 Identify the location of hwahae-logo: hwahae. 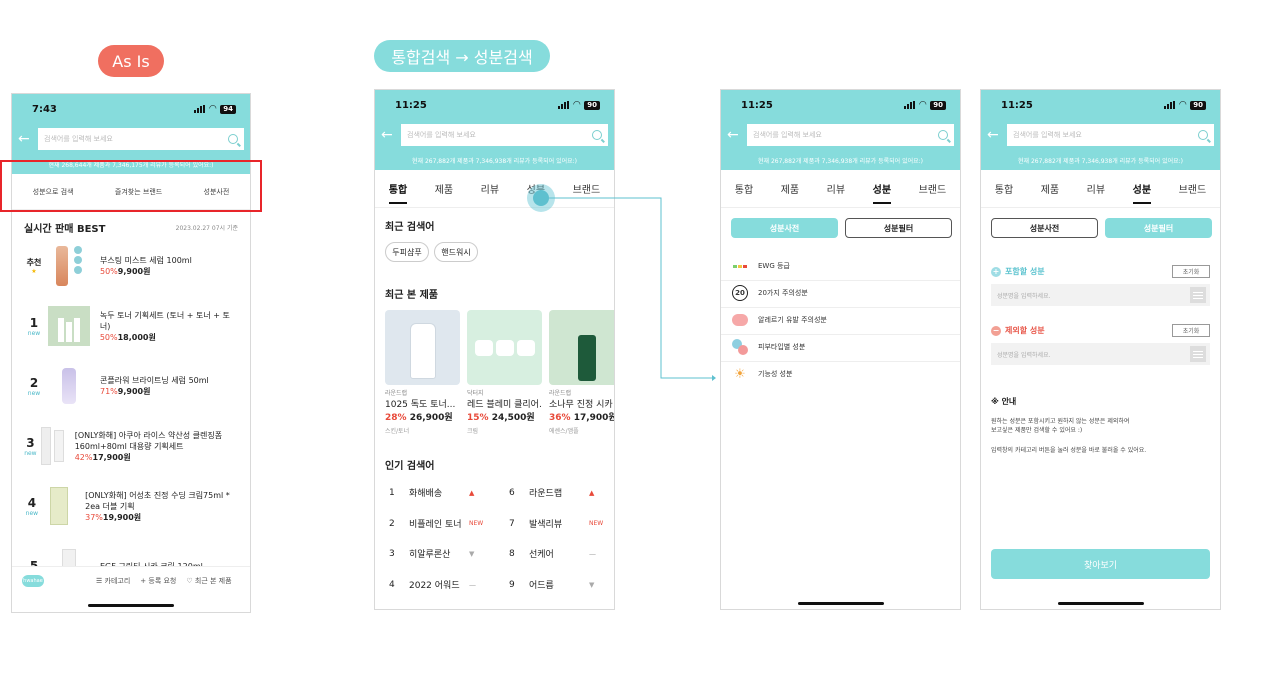
(33, 580).